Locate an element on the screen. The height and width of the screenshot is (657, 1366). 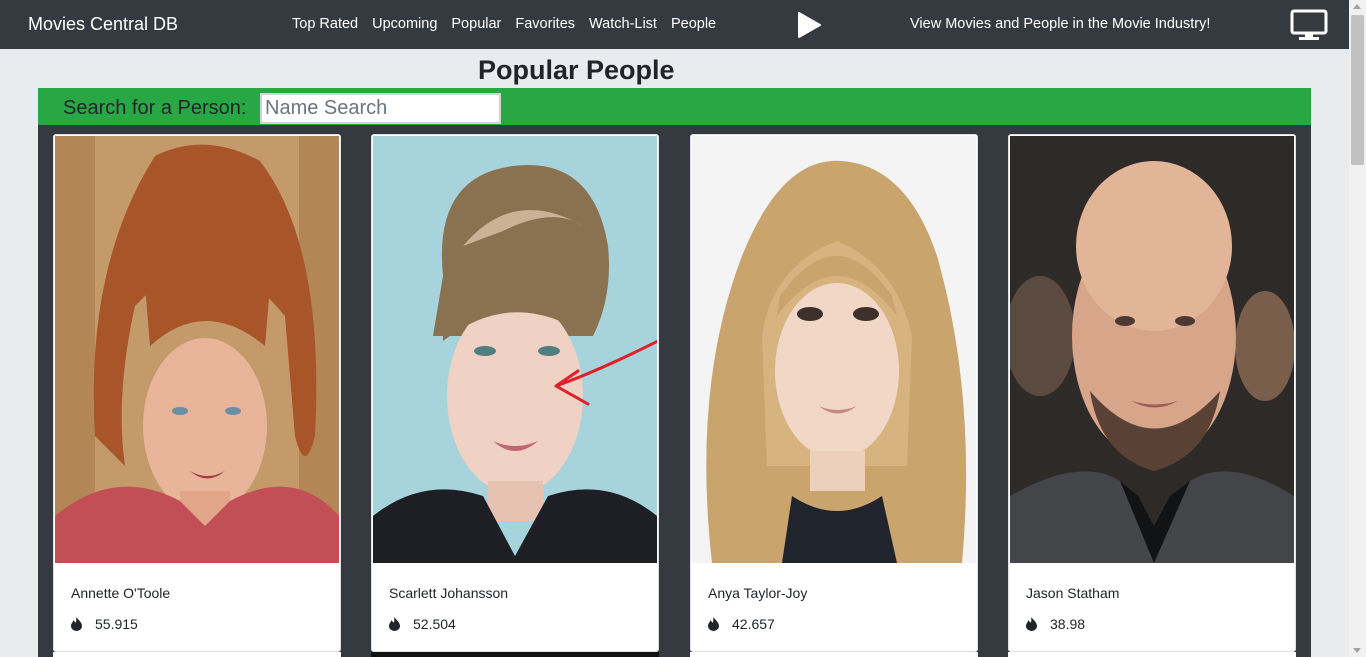
search-label: Search for a Person: is located at coordinates (155, 108).